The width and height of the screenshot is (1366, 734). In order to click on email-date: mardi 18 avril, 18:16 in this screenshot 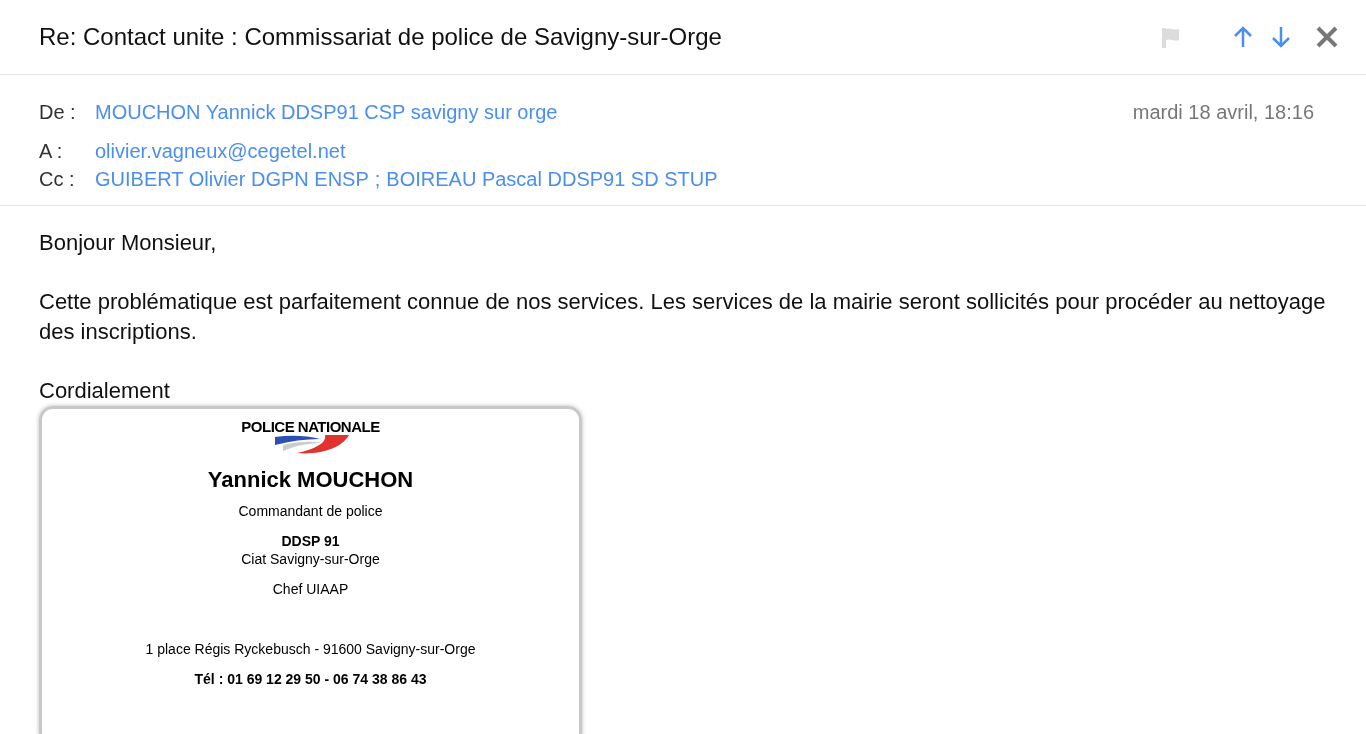, I will do `click(1223, 112)`.